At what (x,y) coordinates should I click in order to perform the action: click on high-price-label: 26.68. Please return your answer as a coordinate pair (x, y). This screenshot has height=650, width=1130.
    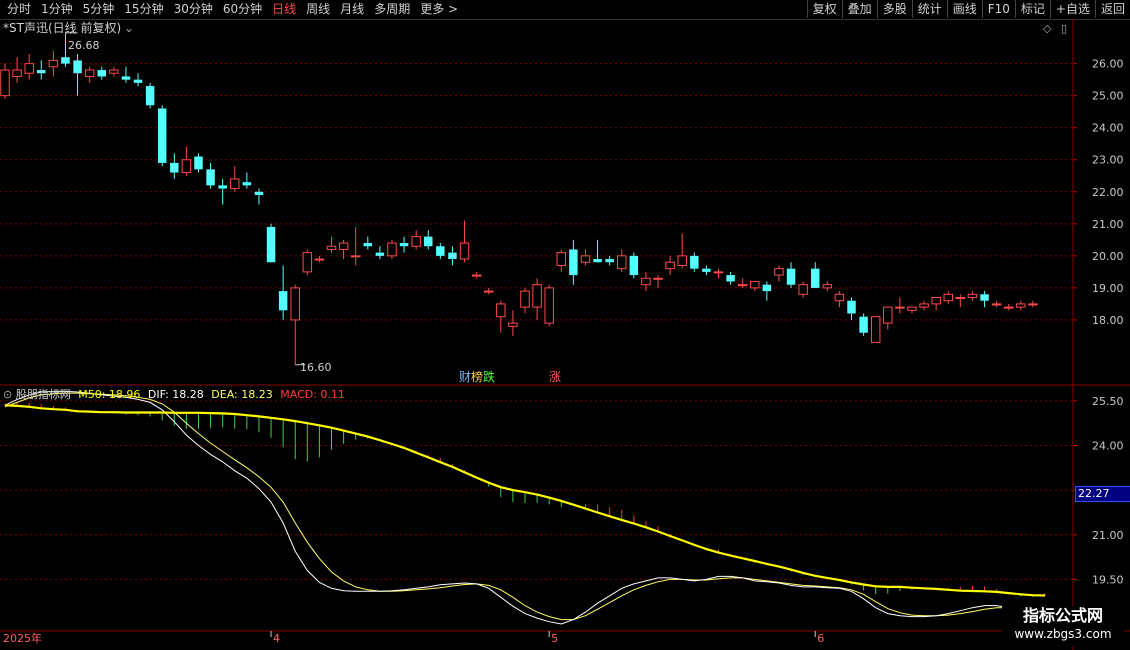
    Looking at the image, I should click on (84, 45).